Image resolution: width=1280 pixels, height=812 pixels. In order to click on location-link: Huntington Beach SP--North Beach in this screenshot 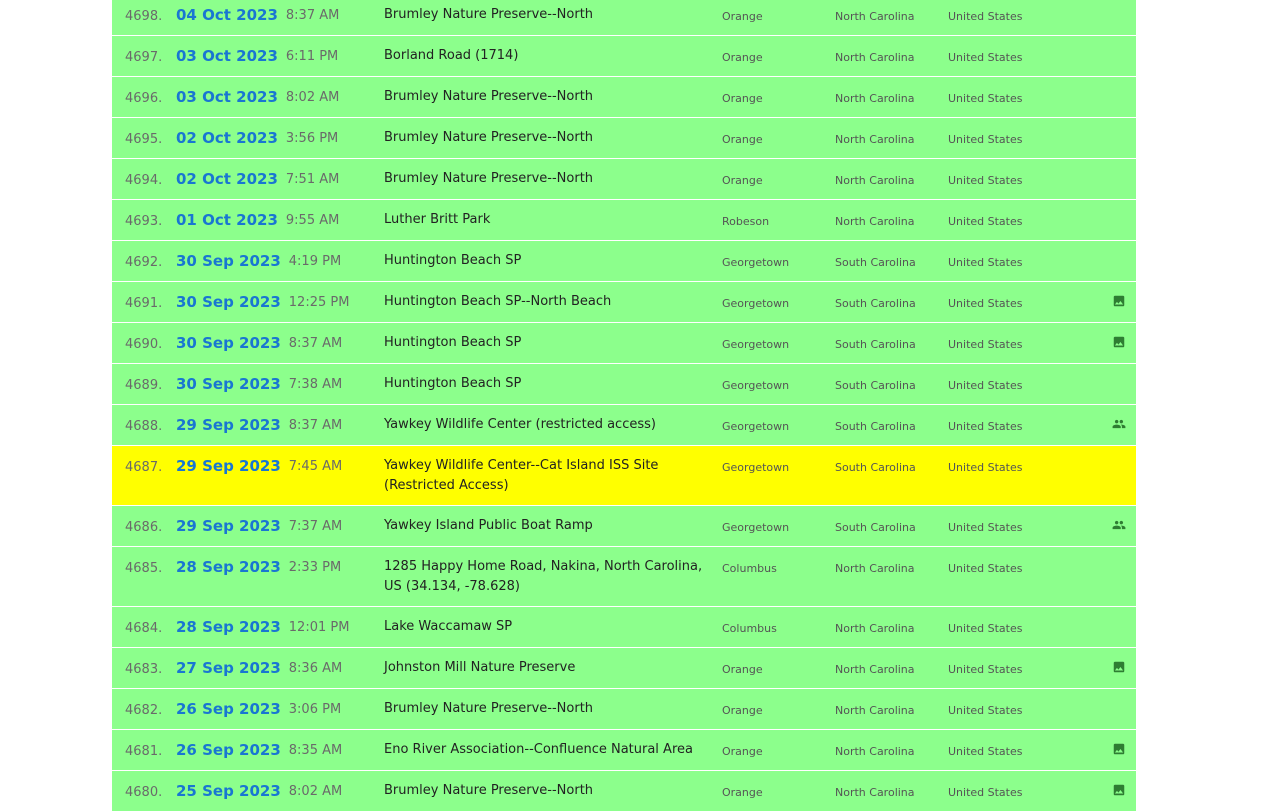, I will do `click(549, 302)`.